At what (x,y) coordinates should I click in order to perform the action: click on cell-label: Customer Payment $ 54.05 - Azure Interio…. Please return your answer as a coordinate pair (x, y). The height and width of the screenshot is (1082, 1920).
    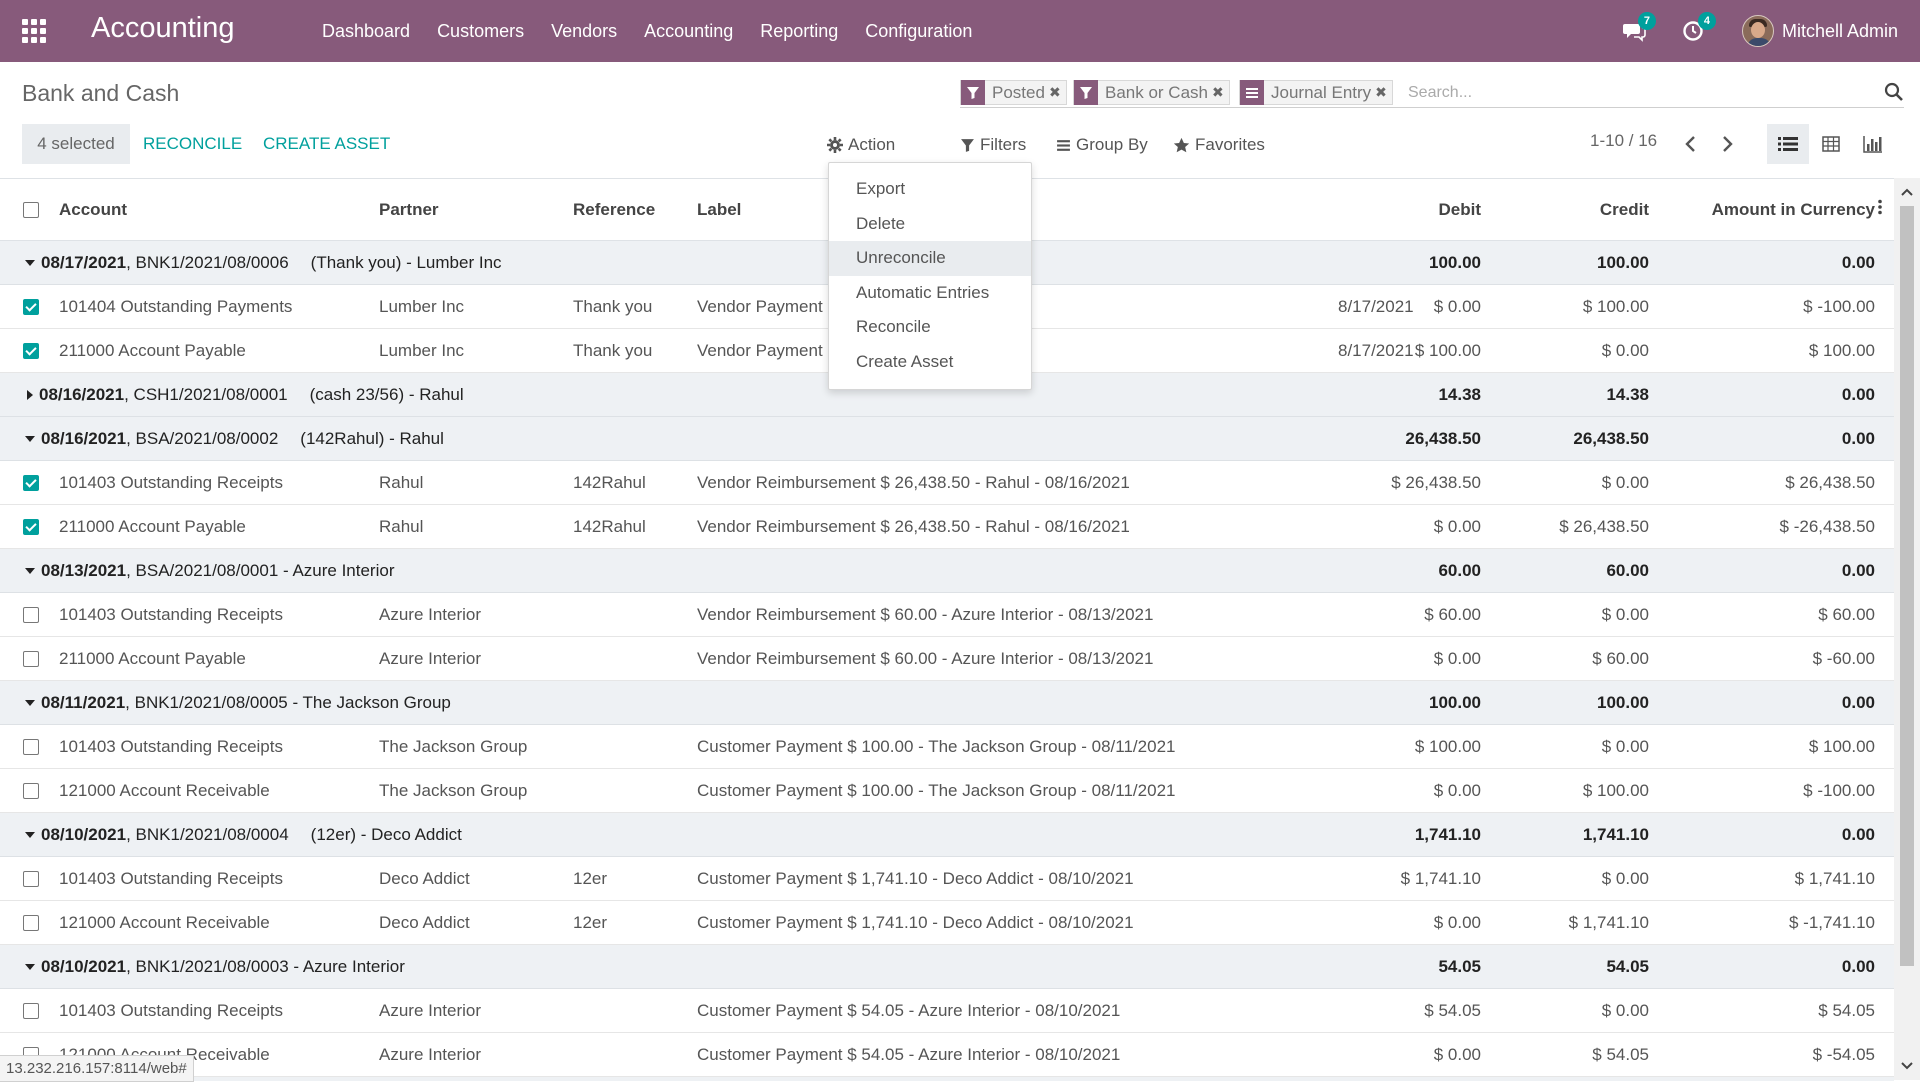
    Looking at the image, I should click on (936, 1054).